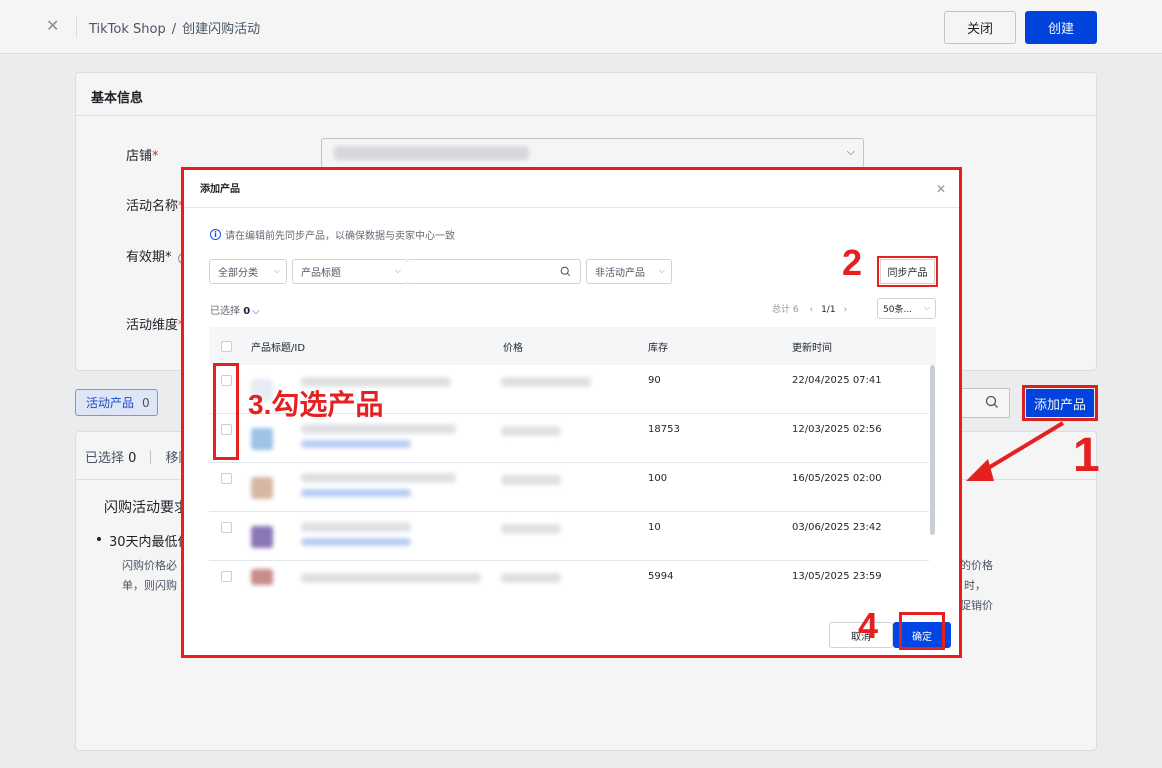  I want to click on search-icon, so click(565, 271).